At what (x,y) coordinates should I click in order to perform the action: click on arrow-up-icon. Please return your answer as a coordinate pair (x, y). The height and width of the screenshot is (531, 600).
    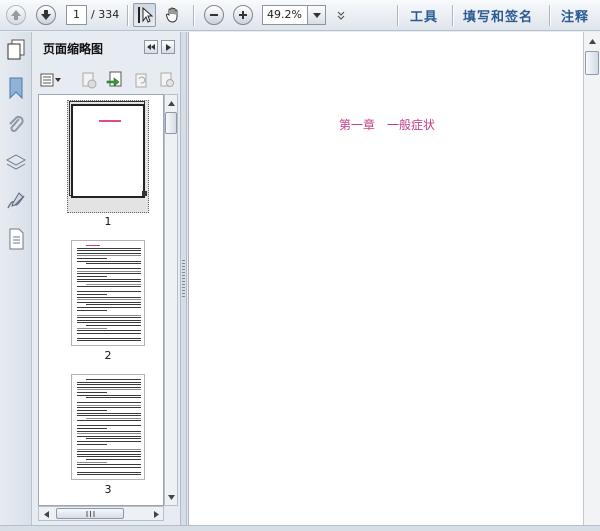
    Looking at the image, I should click on (16, 15).